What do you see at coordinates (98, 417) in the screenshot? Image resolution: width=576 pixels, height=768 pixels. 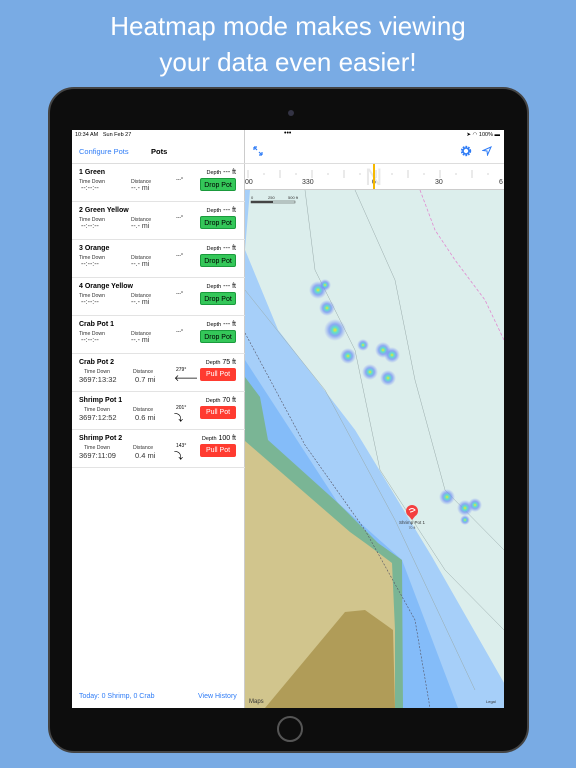 I see `time-down-value: 3697:12:52` at bounding box center [98, 417].